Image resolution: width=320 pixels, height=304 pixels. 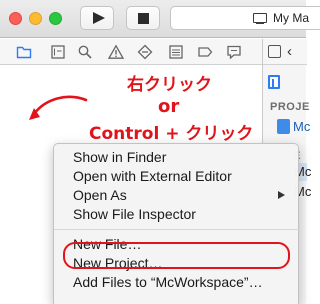 What do you see at coordinates (274, 51) in the screenshot?
I see `sidebar-icon` at bounding box center [274, 51].